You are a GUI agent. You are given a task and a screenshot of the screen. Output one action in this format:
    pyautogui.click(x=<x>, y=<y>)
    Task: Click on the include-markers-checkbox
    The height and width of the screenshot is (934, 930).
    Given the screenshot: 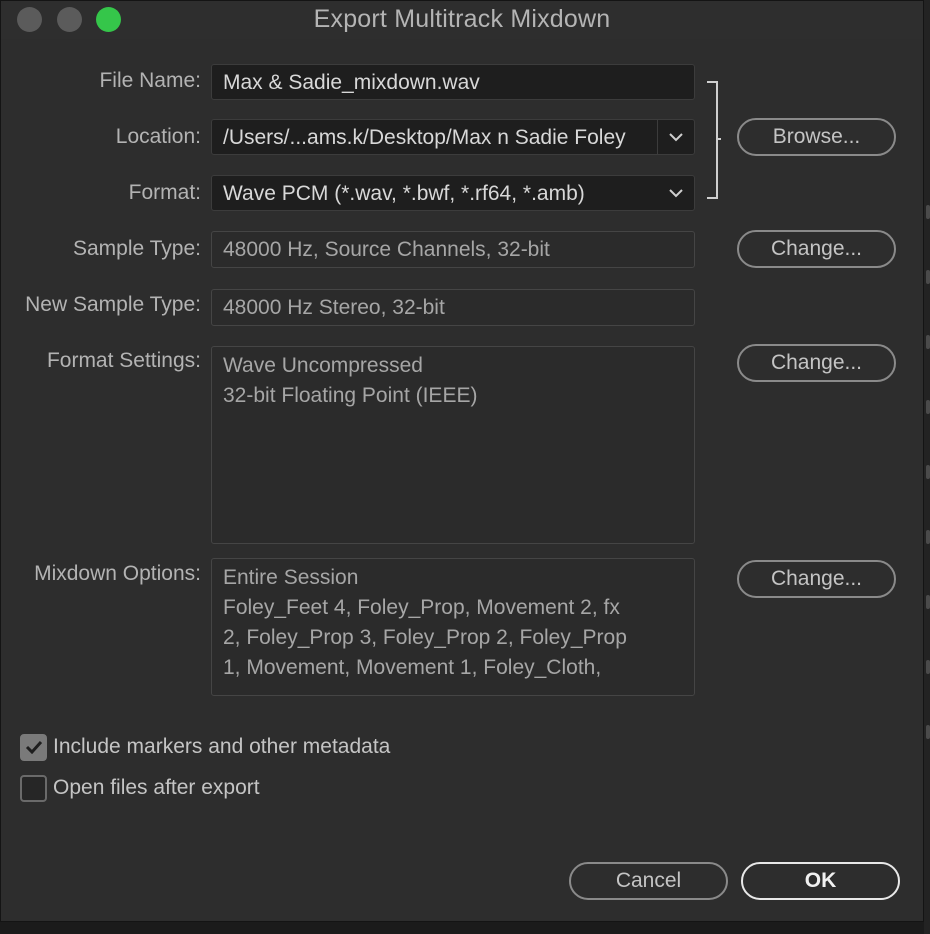 What is the action you would take?
    pyautogui.click(x=33, y=747)
    